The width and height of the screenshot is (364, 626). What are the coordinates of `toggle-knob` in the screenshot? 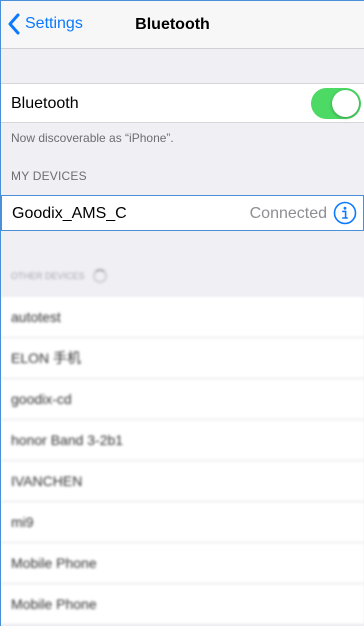 It's located at (345, 103).